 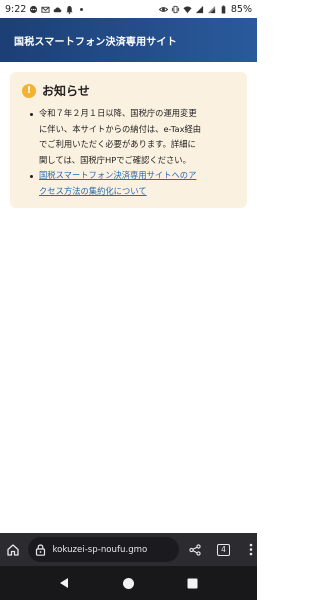 I want to click on share-icon, so click(x=195, y=549).